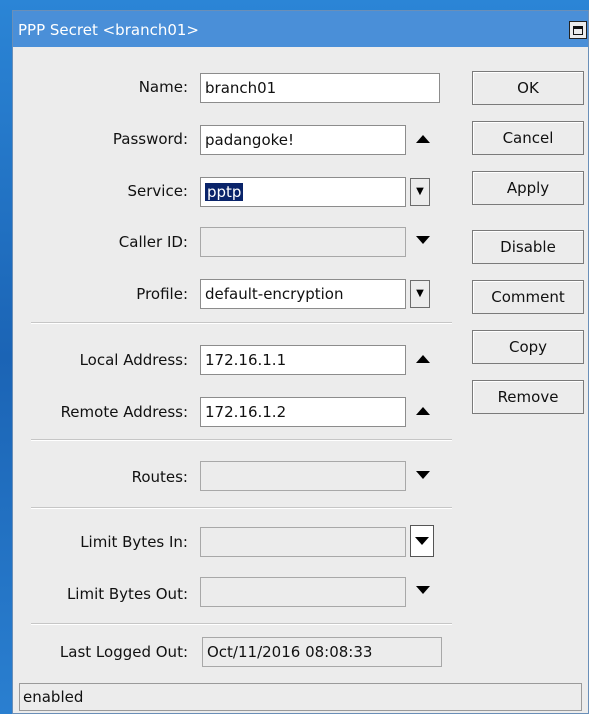  Describe the element at coordinates (162, 294) in the screenshot. I see `profile-label: Profile:` at that location.